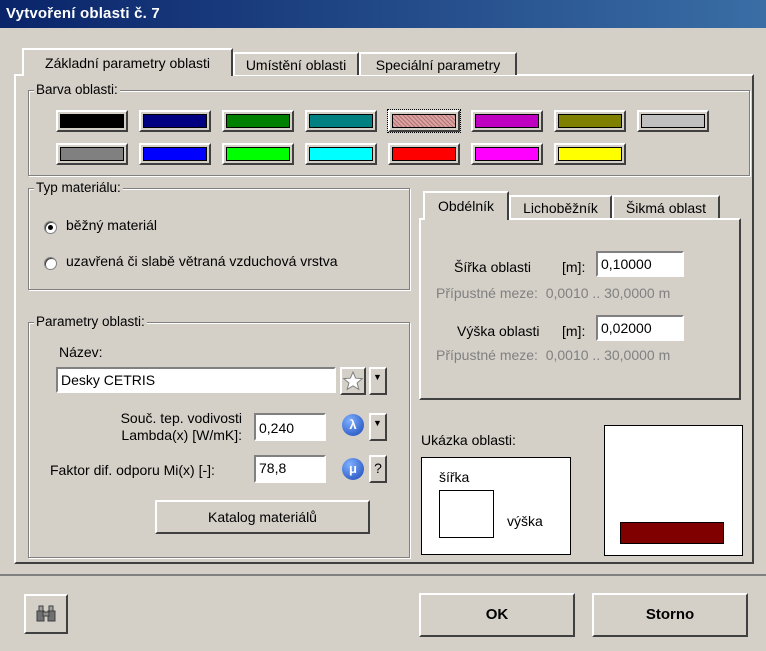 The height and width of the screenshot is (651, 766). What do you see at coordinates (525, 521) in the screenshot?
I see `preview-height-text: výška` at bounding box center [525, 521].